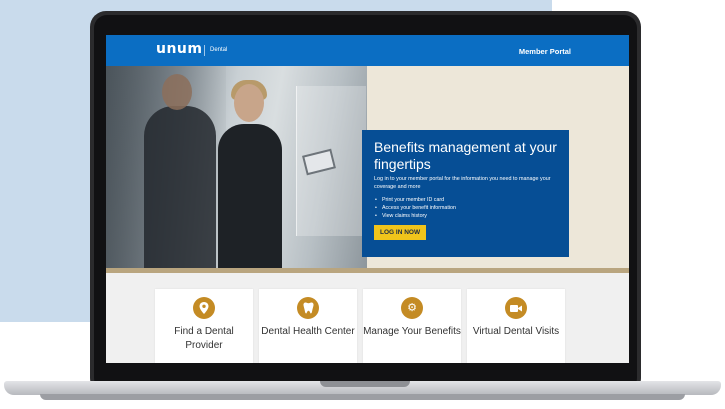 The height and width of the screenshot is (409, 725). What do you see at coordinates (180, 187) in the screenshot?
I see `photo-man-figure` at bounding box center [180, 187].